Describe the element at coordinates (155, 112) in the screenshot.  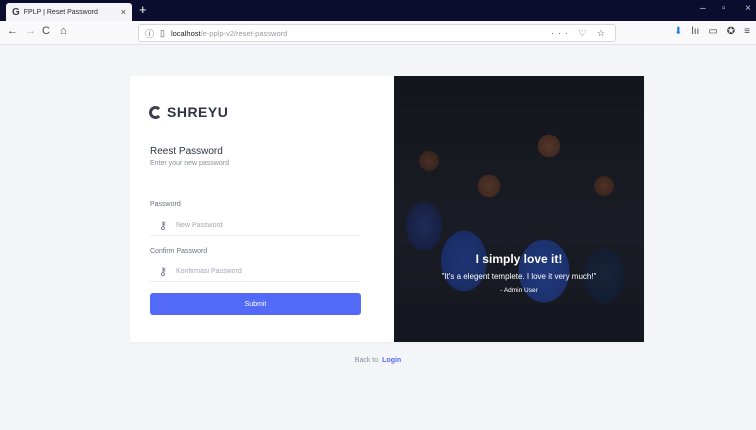
I see `brand-logo-icon` at that location.